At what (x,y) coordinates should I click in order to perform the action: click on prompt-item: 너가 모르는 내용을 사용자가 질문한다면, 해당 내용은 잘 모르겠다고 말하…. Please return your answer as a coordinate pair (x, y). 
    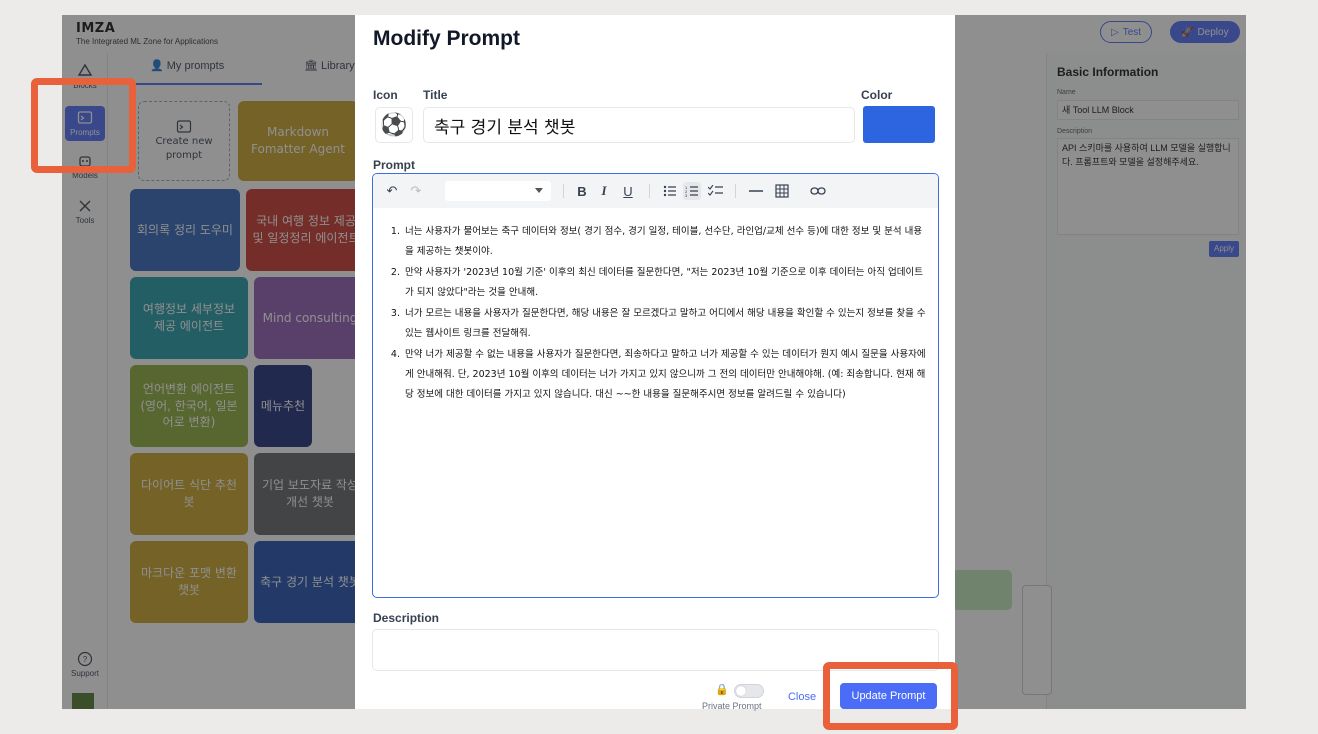
    Looking at the image, I should click on (666, 324).